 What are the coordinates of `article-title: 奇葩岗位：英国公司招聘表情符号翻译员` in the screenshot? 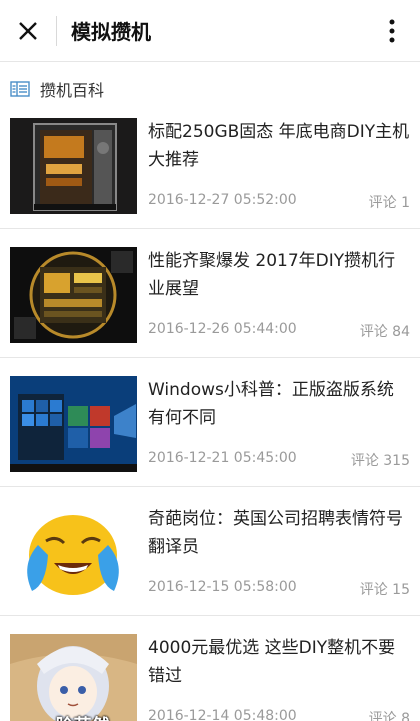 It's located at (279, 533).